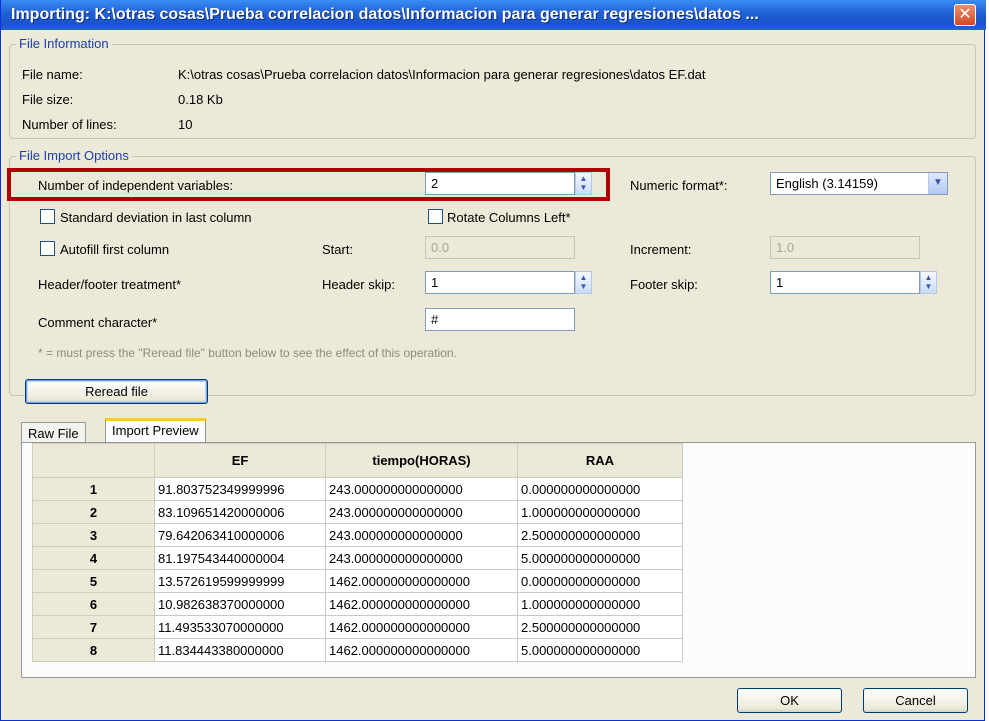 The image size is (989, 721). What do you see at coordinates (240, 489) in the screenshot?
I see `cell-ef: 91.803752349999996` at bounding box center [240, 489].